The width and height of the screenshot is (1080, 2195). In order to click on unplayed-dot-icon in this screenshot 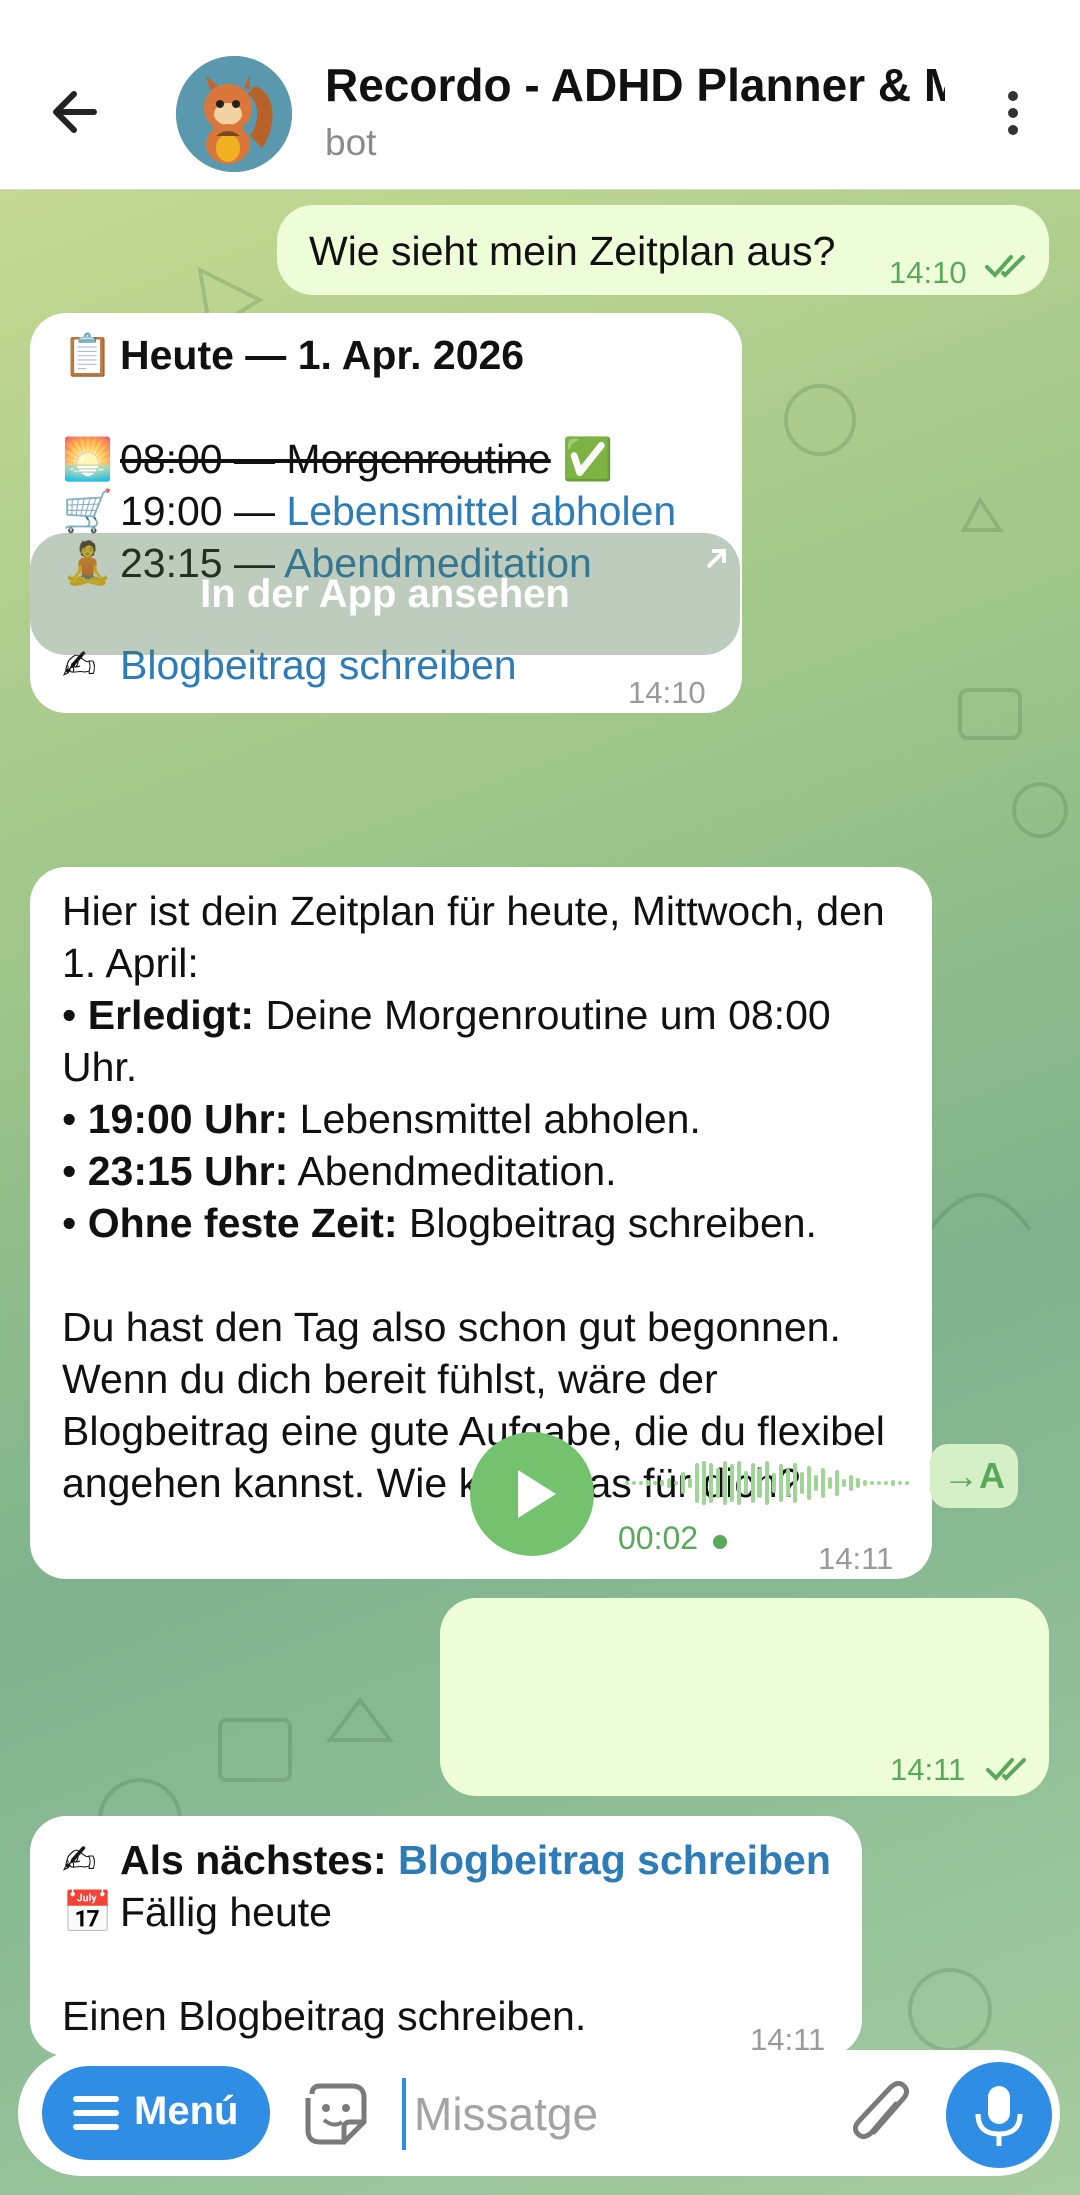, I will do `click(719, 1542)`.